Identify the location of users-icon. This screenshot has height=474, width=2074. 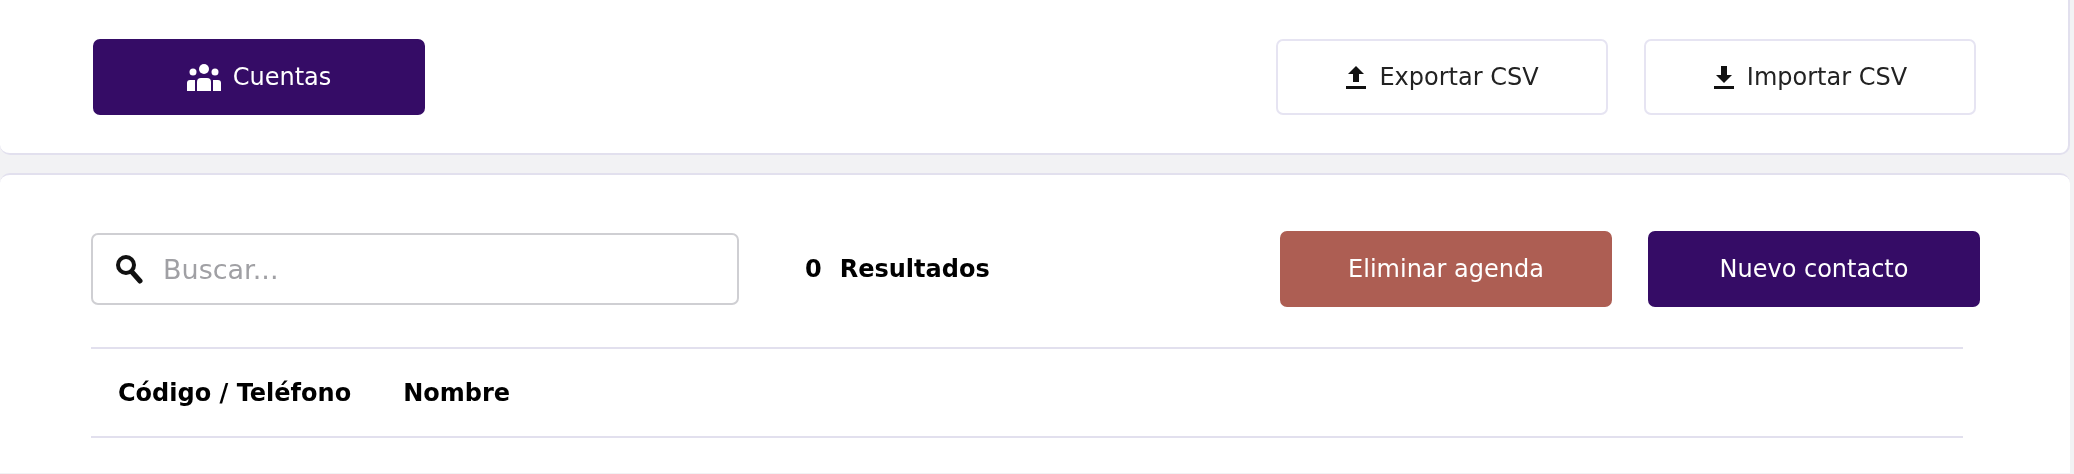
(203, 76).